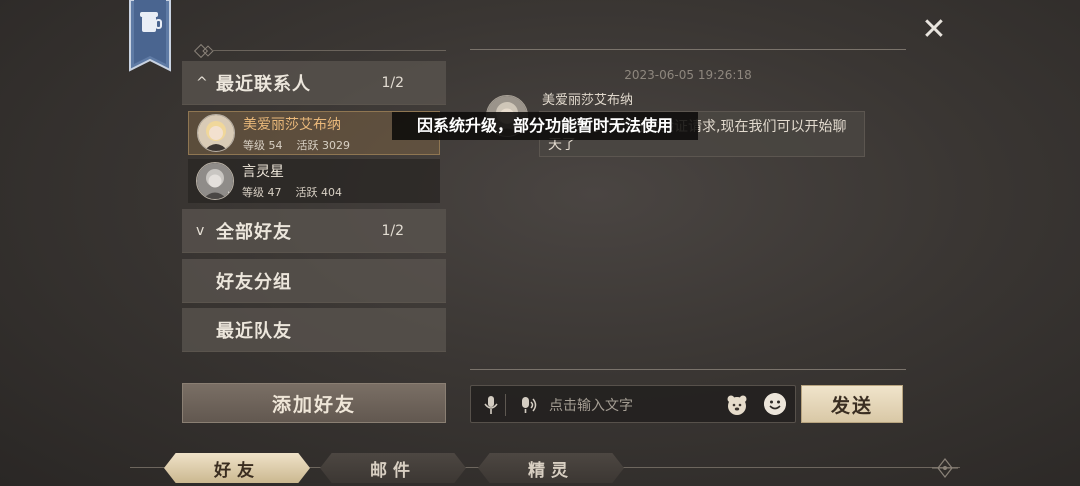 Image resolution: width=1080 pixels, height=486 pixels. I want to click on friend-activity: 活跃 3029, so click(323, 145).